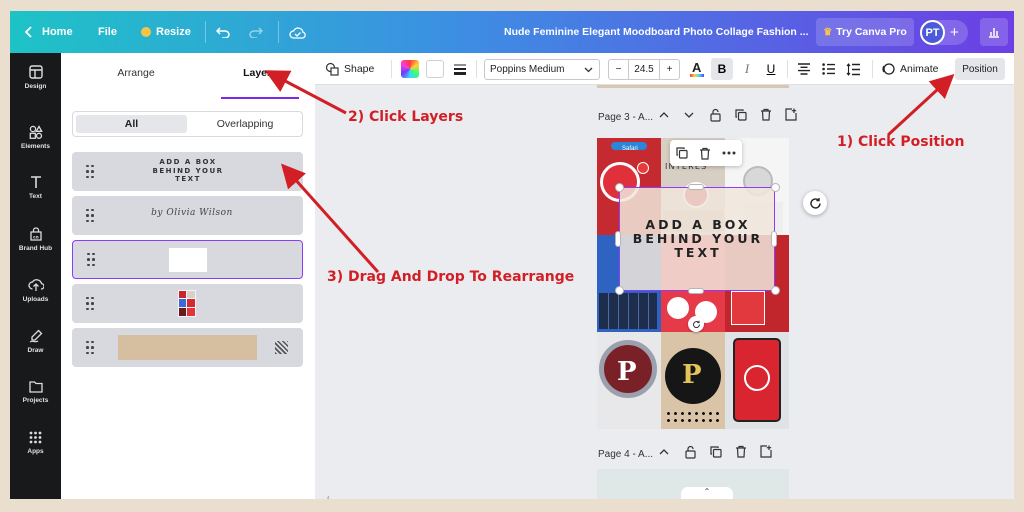  What do you see at coordinates (35, 137) in the screenshot?
I see `rail-item-elements: Elements` at bounding box center [35, 137].